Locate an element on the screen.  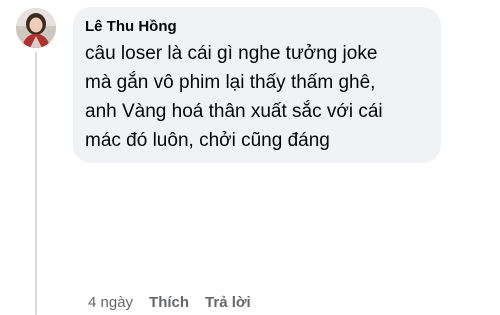
reply-button: Trả lời is located at coordinates (228, 302).